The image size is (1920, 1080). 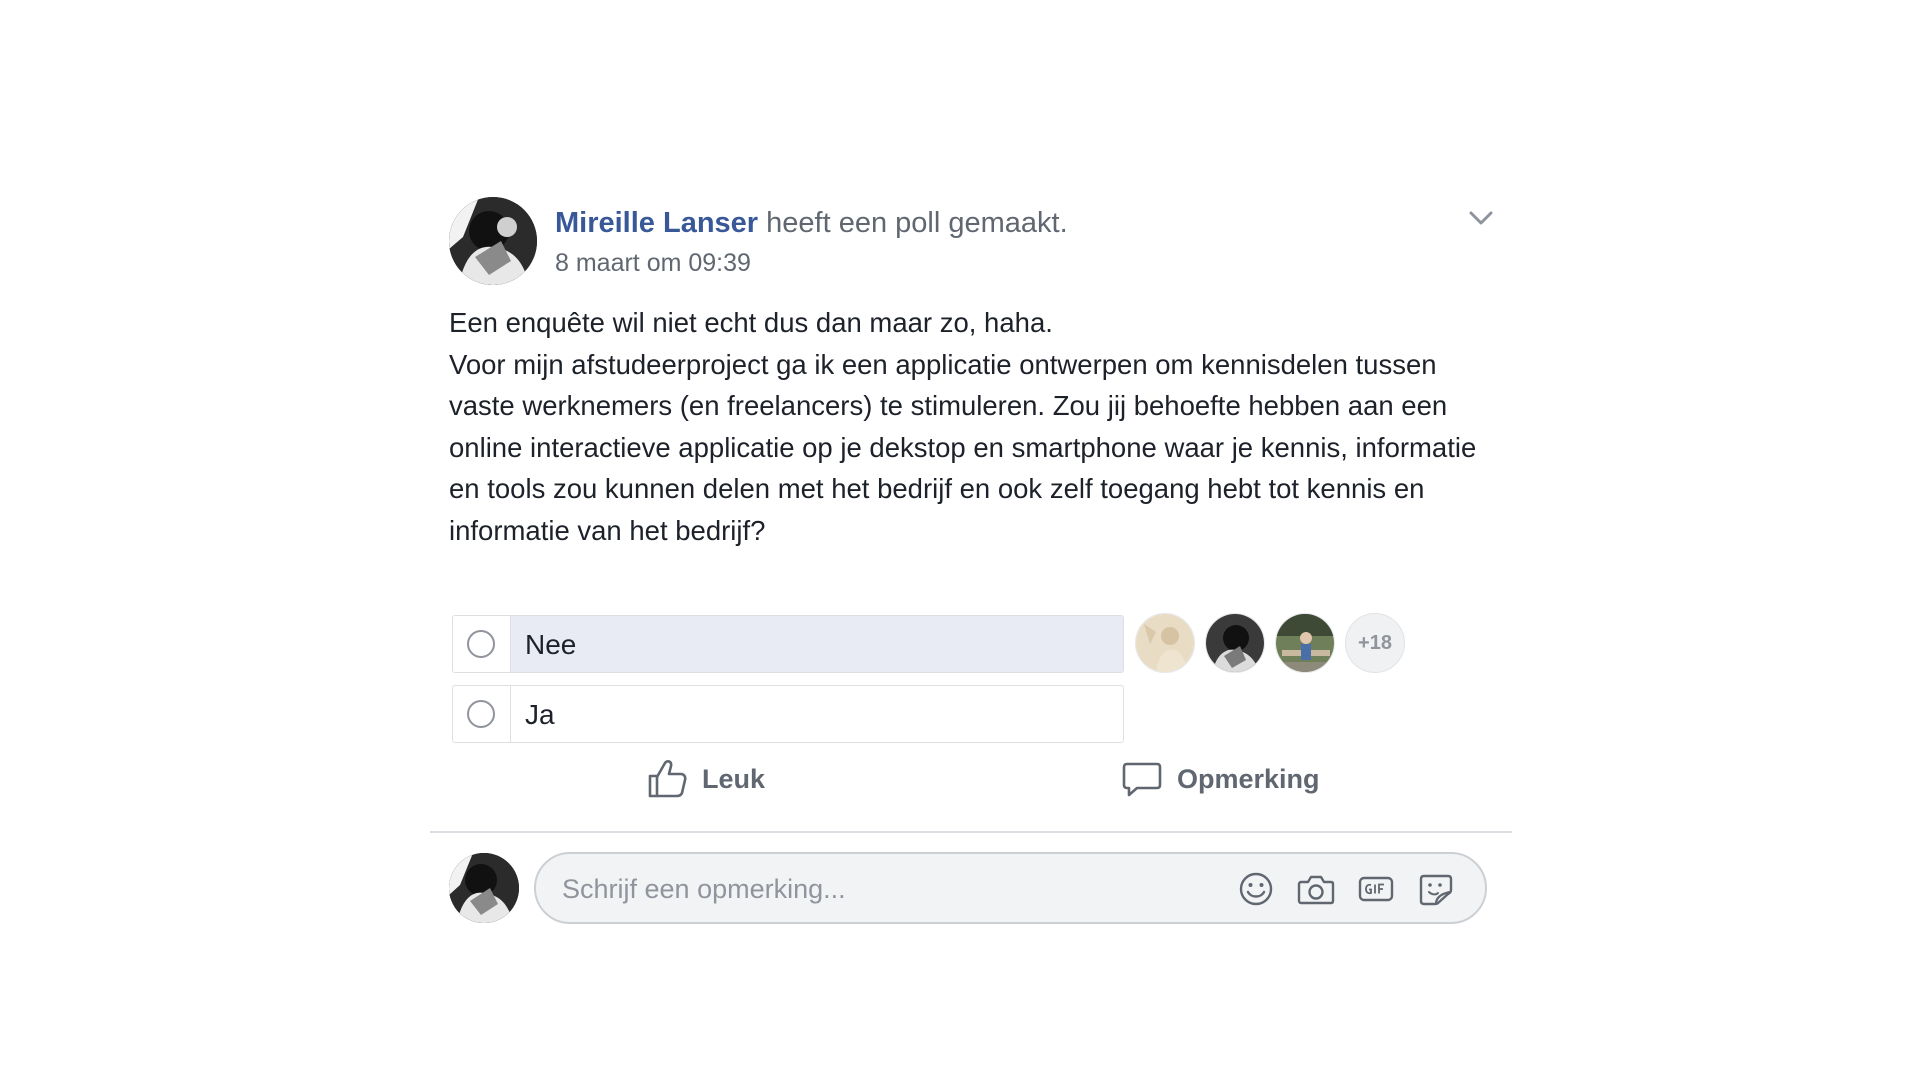 I want to click on actions-divider, so click(x=971, y=832).